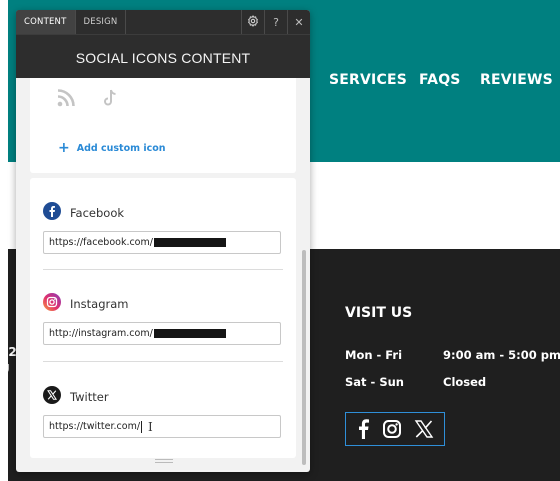 Image resolution: width=560 pixels, height=481 pixels. I want to click on twitter-url-input: https://twitter.com/I, so click(162, 426).